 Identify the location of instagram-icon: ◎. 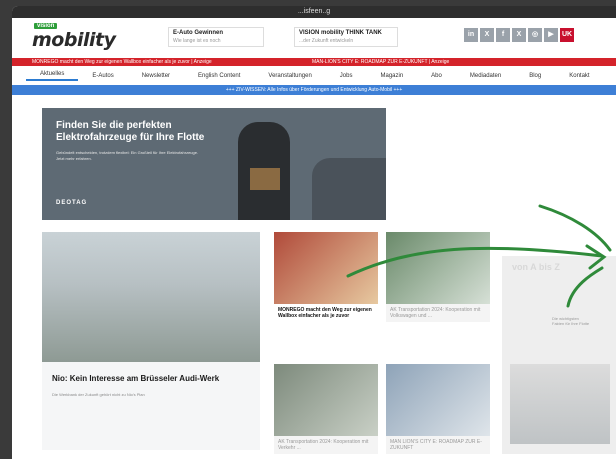
(535, 35).